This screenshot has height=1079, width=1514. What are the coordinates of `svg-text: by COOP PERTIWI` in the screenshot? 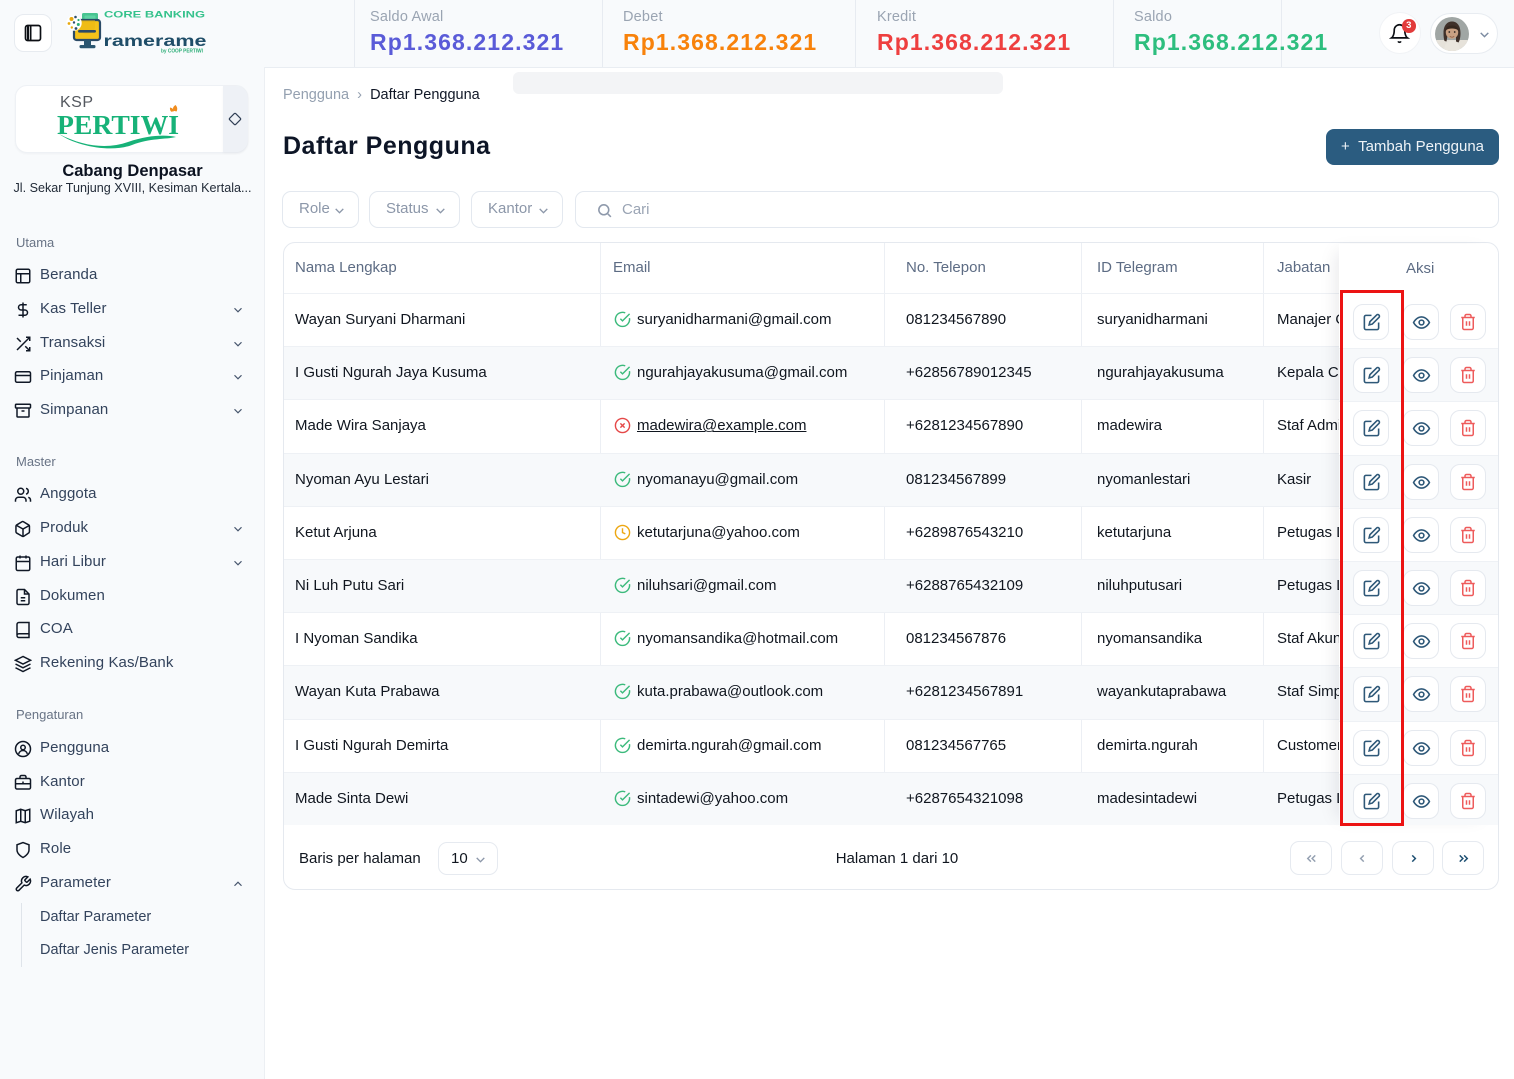 It's located at (182, 51).